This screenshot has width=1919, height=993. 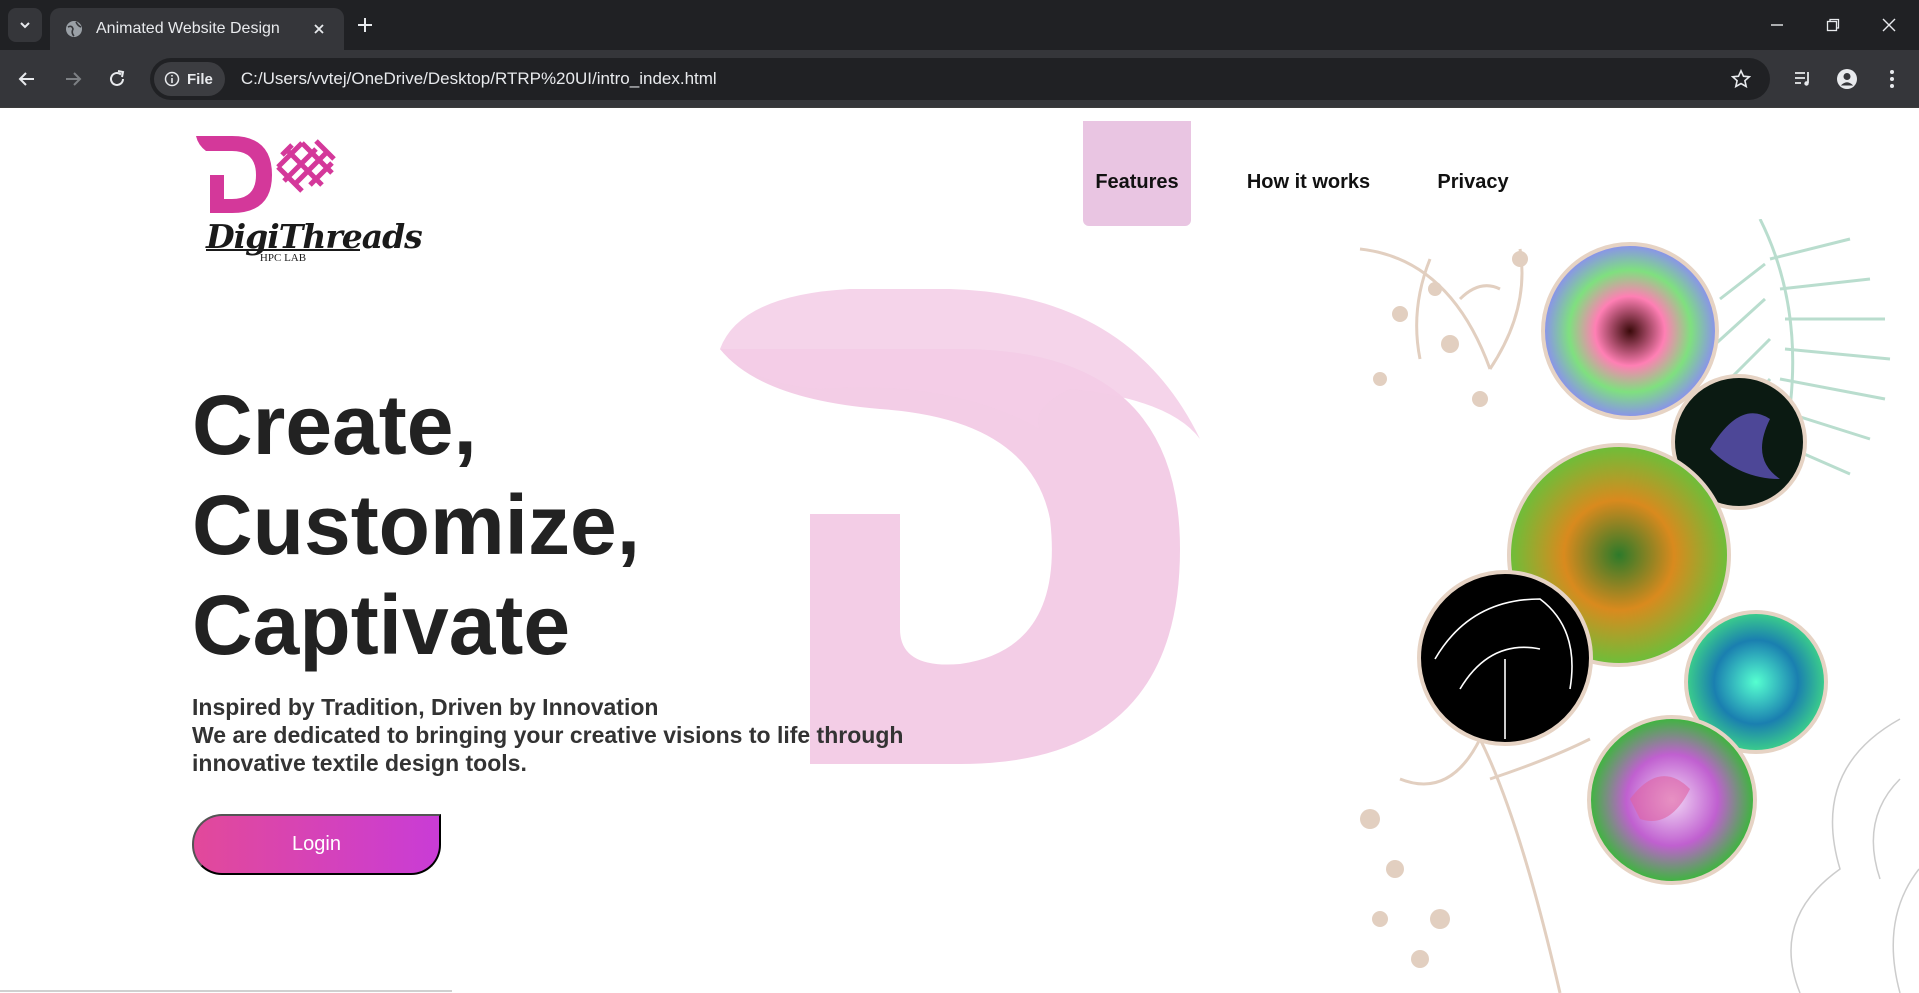 I want to click on tab-title: Animated Website Design, so click(x=188, y=28).